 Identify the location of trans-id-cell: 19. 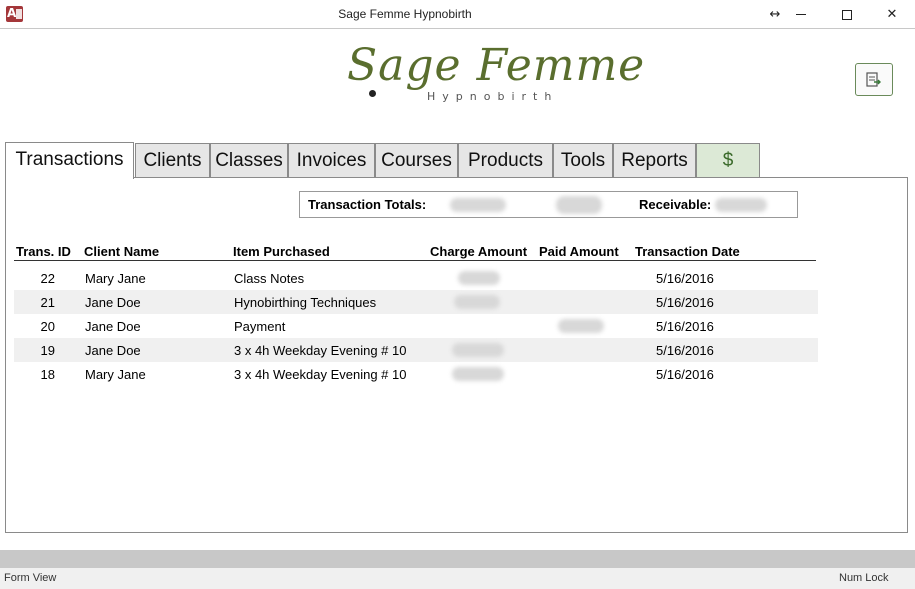
(47, 350).